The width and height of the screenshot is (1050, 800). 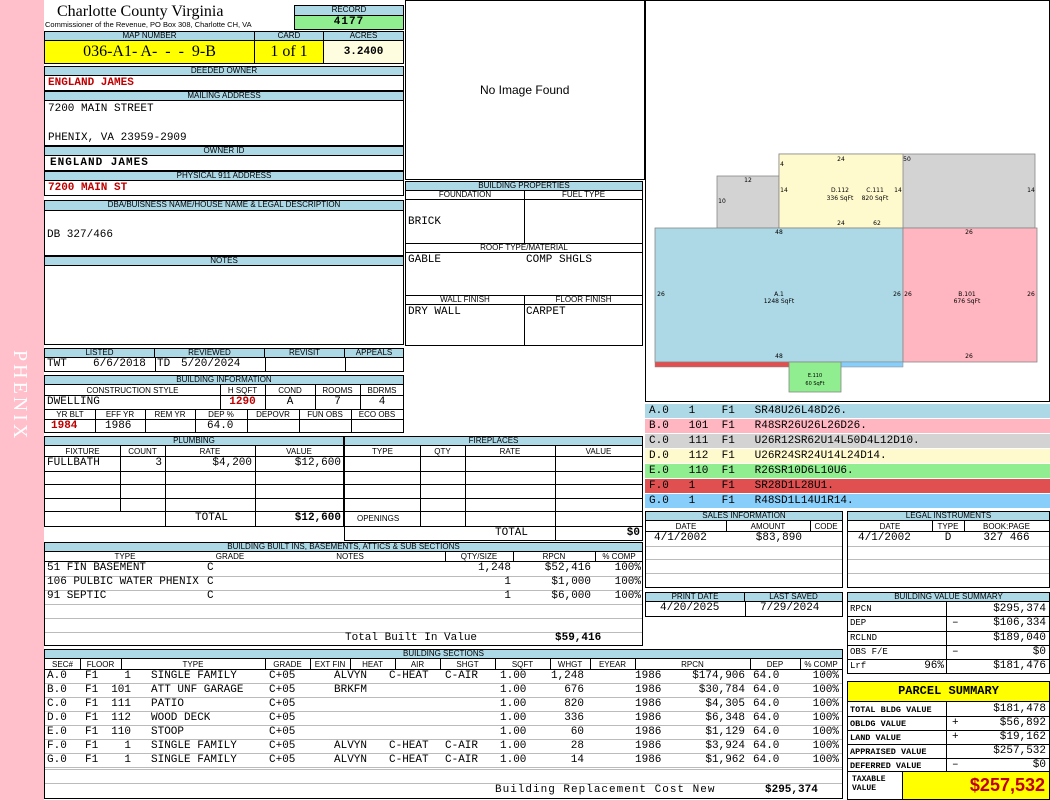 What do you see at coordinates (211, 364) in the screenshot?
I see `reviewed-date: 5/20/2024` at bounding box center [211, 364].